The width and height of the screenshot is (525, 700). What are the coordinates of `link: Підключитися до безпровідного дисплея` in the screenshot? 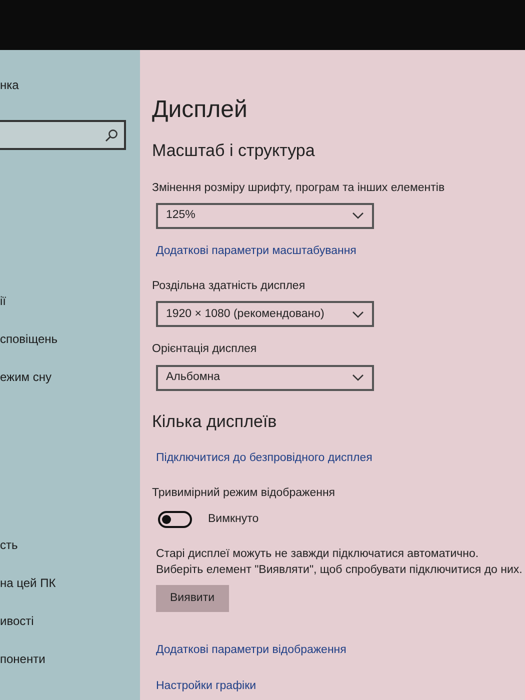 It's located at (264, 459).